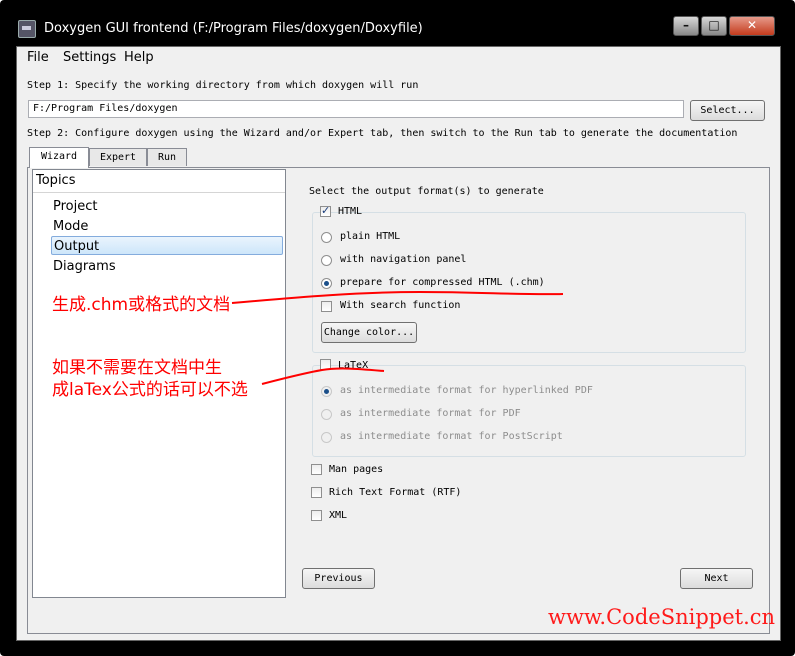 This screenshot has width=795, height=656. I want to click on latex-annotation-arrow, so click(323, 376).